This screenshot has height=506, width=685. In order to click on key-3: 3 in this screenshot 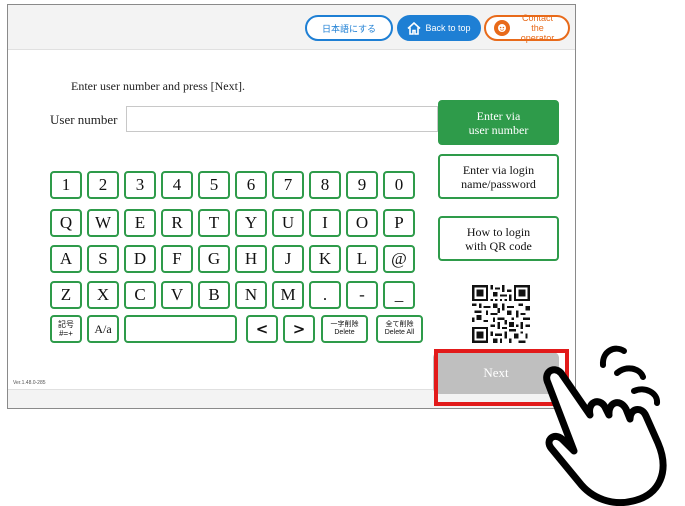, I will do `click(140, 185)`.